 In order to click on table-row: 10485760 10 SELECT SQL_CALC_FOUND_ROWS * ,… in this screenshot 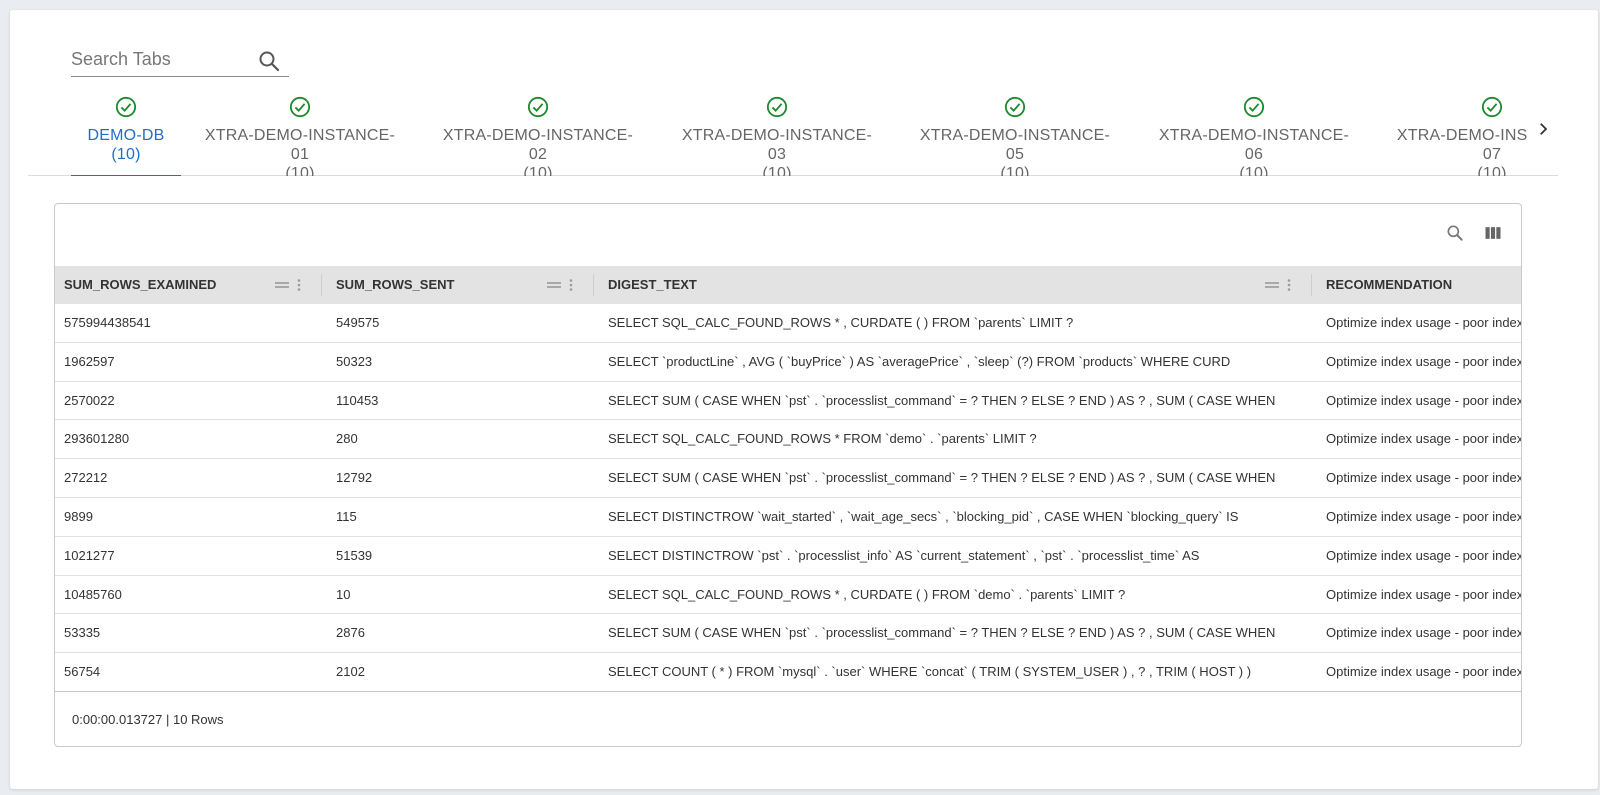, I will do `click(788, 595)`.